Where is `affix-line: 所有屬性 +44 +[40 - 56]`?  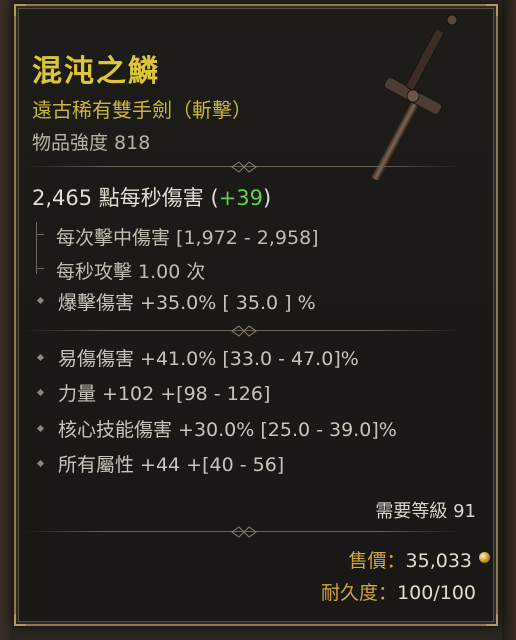
affix-line: 所有屬性 +44 +[40 - 56] is located at coordinates (171, 465).